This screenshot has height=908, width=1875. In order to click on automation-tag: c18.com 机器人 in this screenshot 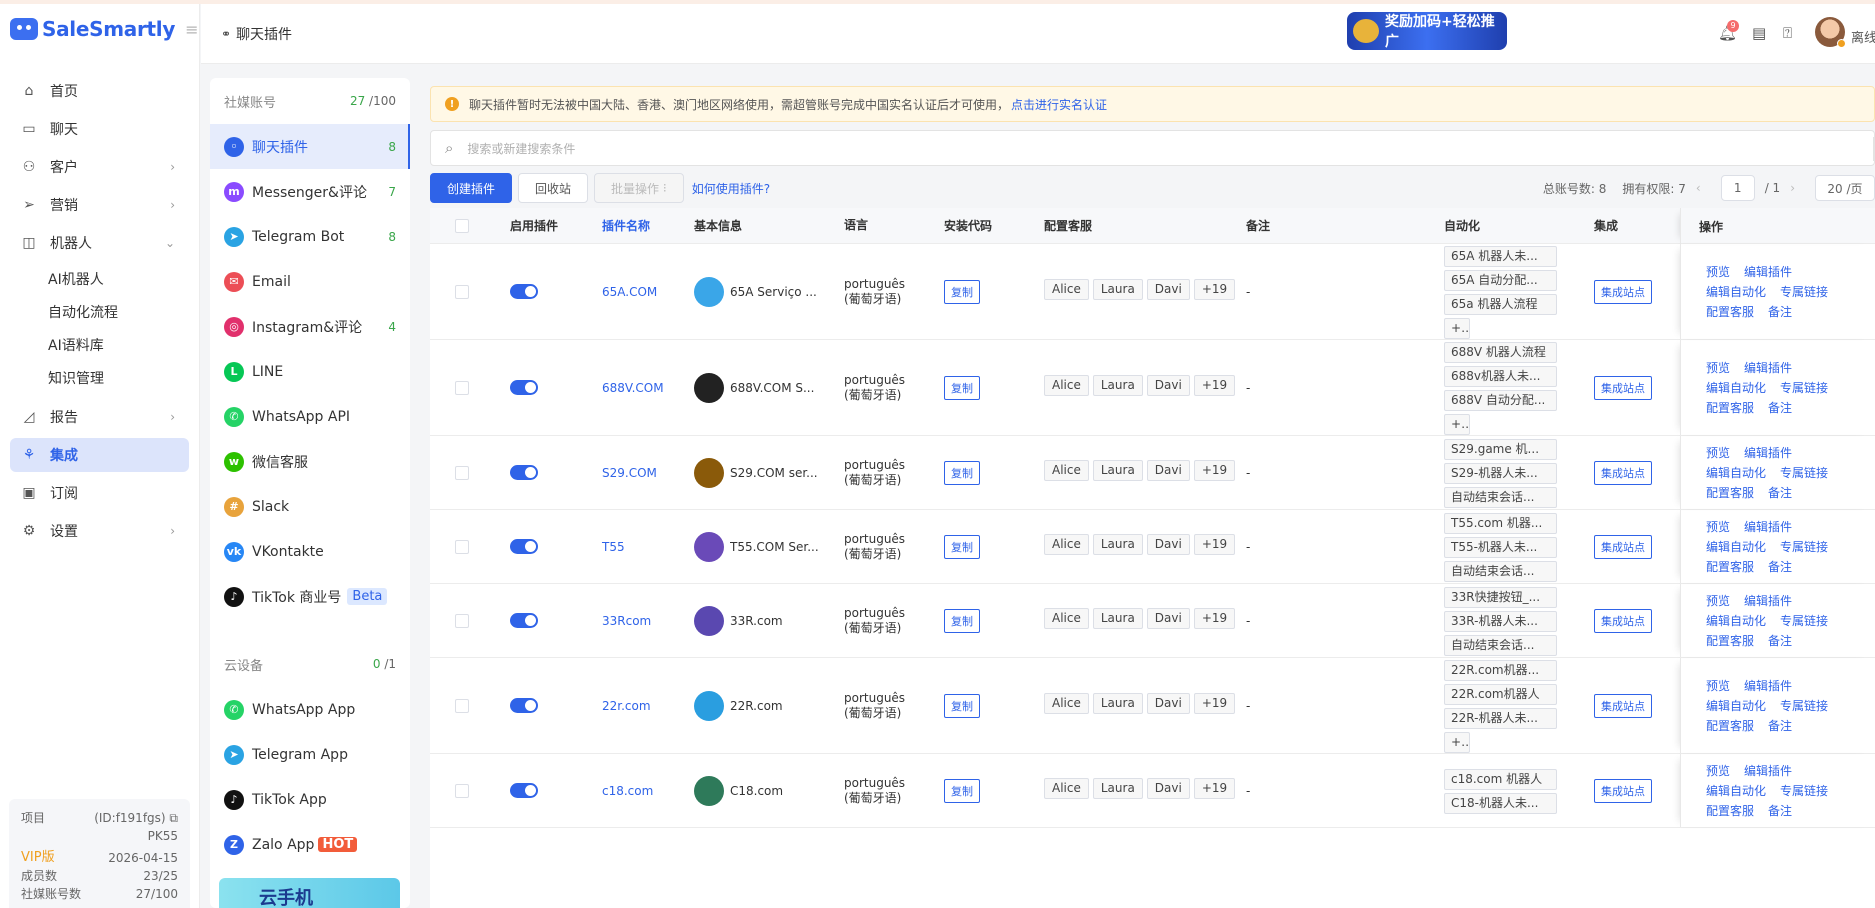, I will do `click(1500, 779)`.